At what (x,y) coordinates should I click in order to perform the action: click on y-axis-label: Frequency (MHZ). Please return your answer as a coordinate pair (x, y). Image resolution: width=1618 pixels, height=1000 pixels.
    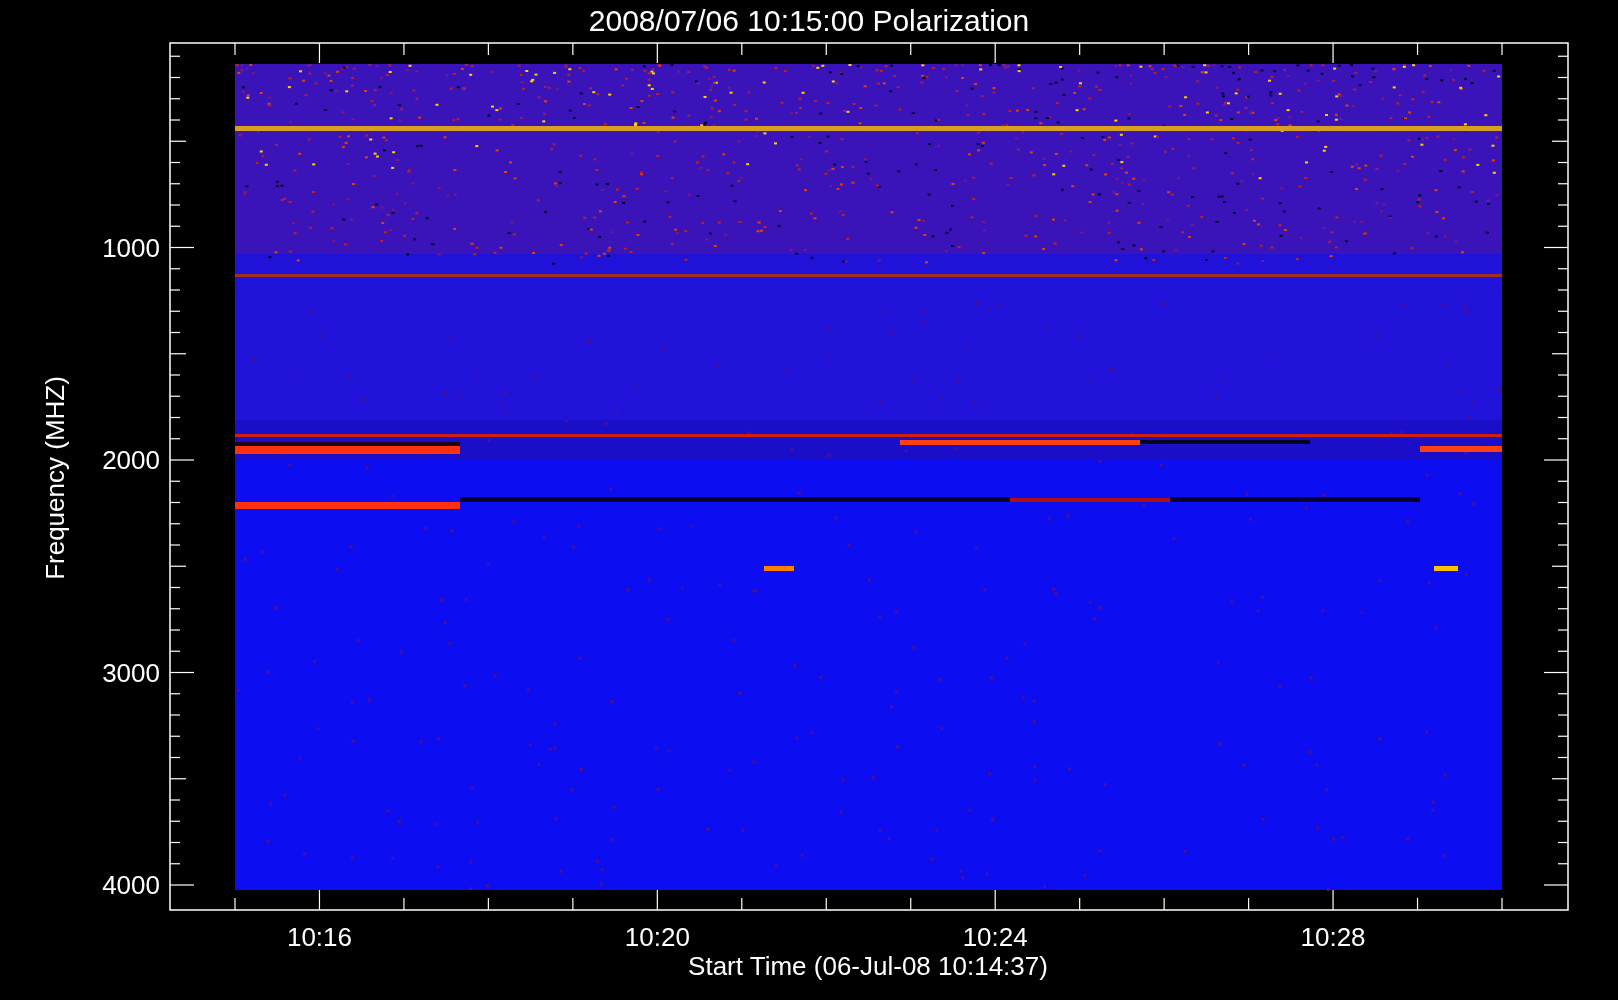
    Looking at the image, I should click on (55, 478).